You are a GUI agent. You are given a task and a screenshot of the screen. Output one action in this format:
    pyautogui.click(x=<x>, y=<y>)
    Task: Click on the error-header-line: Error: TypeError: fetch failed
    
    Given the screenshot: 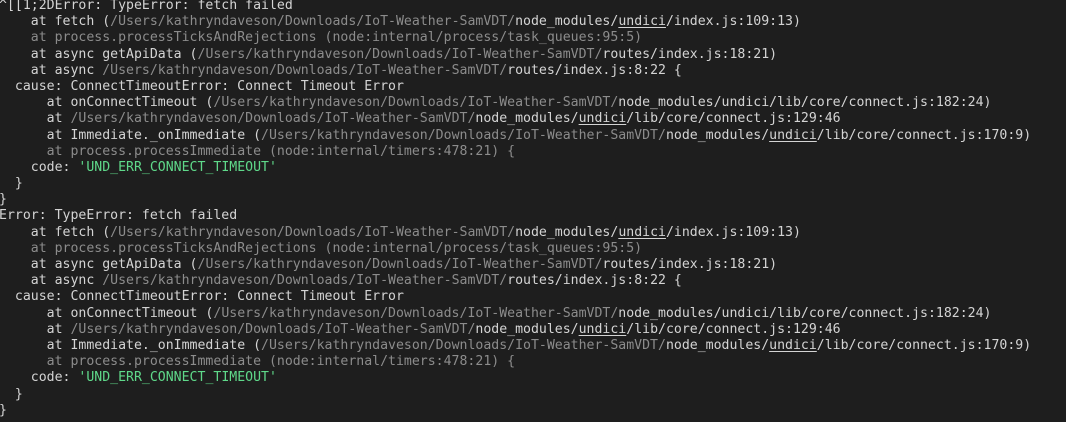 What is the action you would take?
    pyautogui.click(x=533, y=216)
    